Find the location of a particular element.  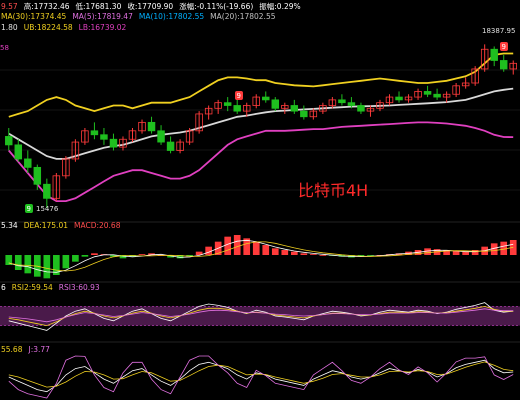

badge-right-text: 9 is located at coordinates (504, 47).